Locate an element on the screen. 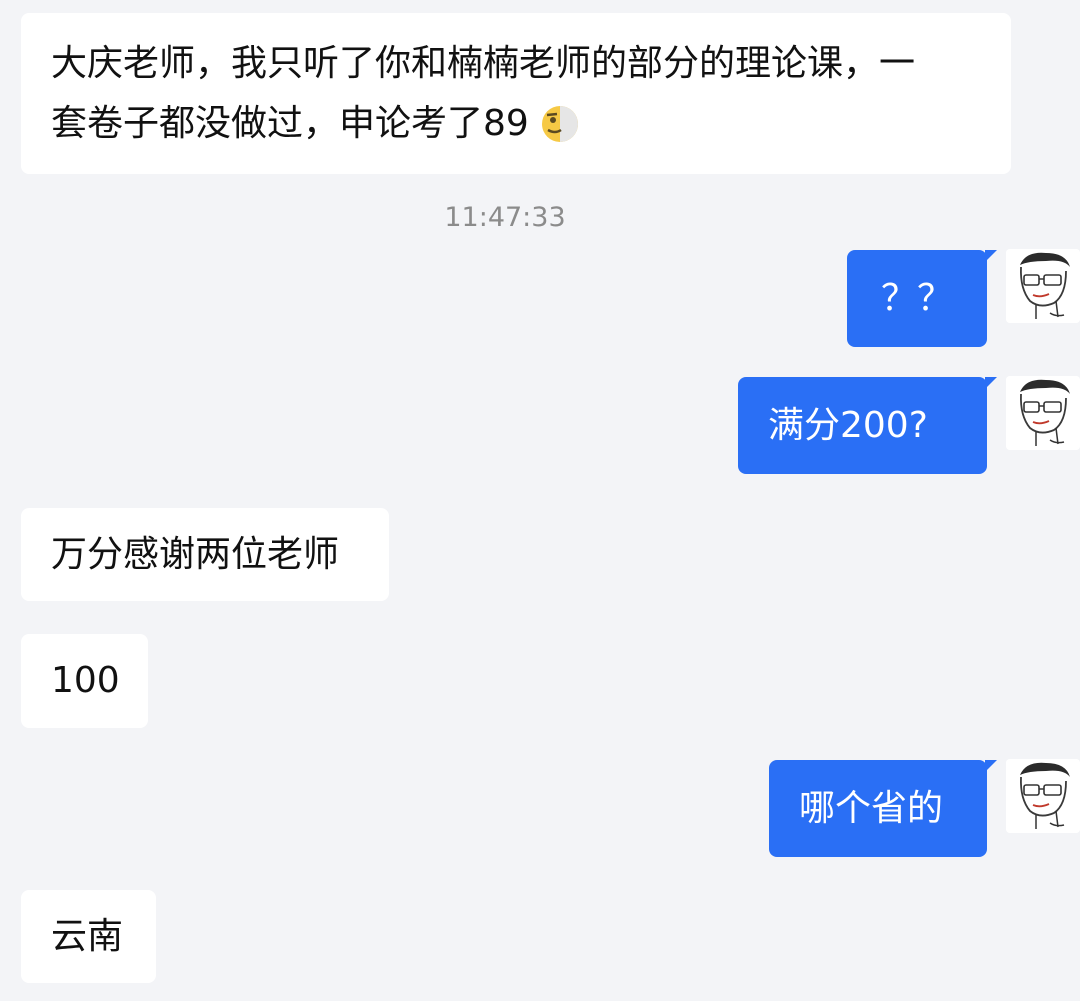 Image resolution: width=1080 pixels, height=1001 pixels. incoming-message-bubble: 云南 is located at coordinates (88, 936).